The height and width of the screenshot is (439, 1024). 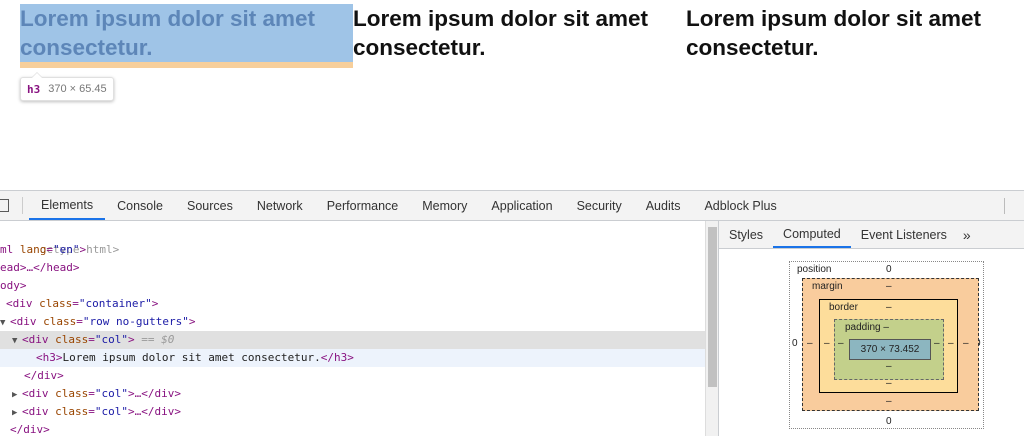 I want to click on node-tag: ml, so click(x=7, y=249).